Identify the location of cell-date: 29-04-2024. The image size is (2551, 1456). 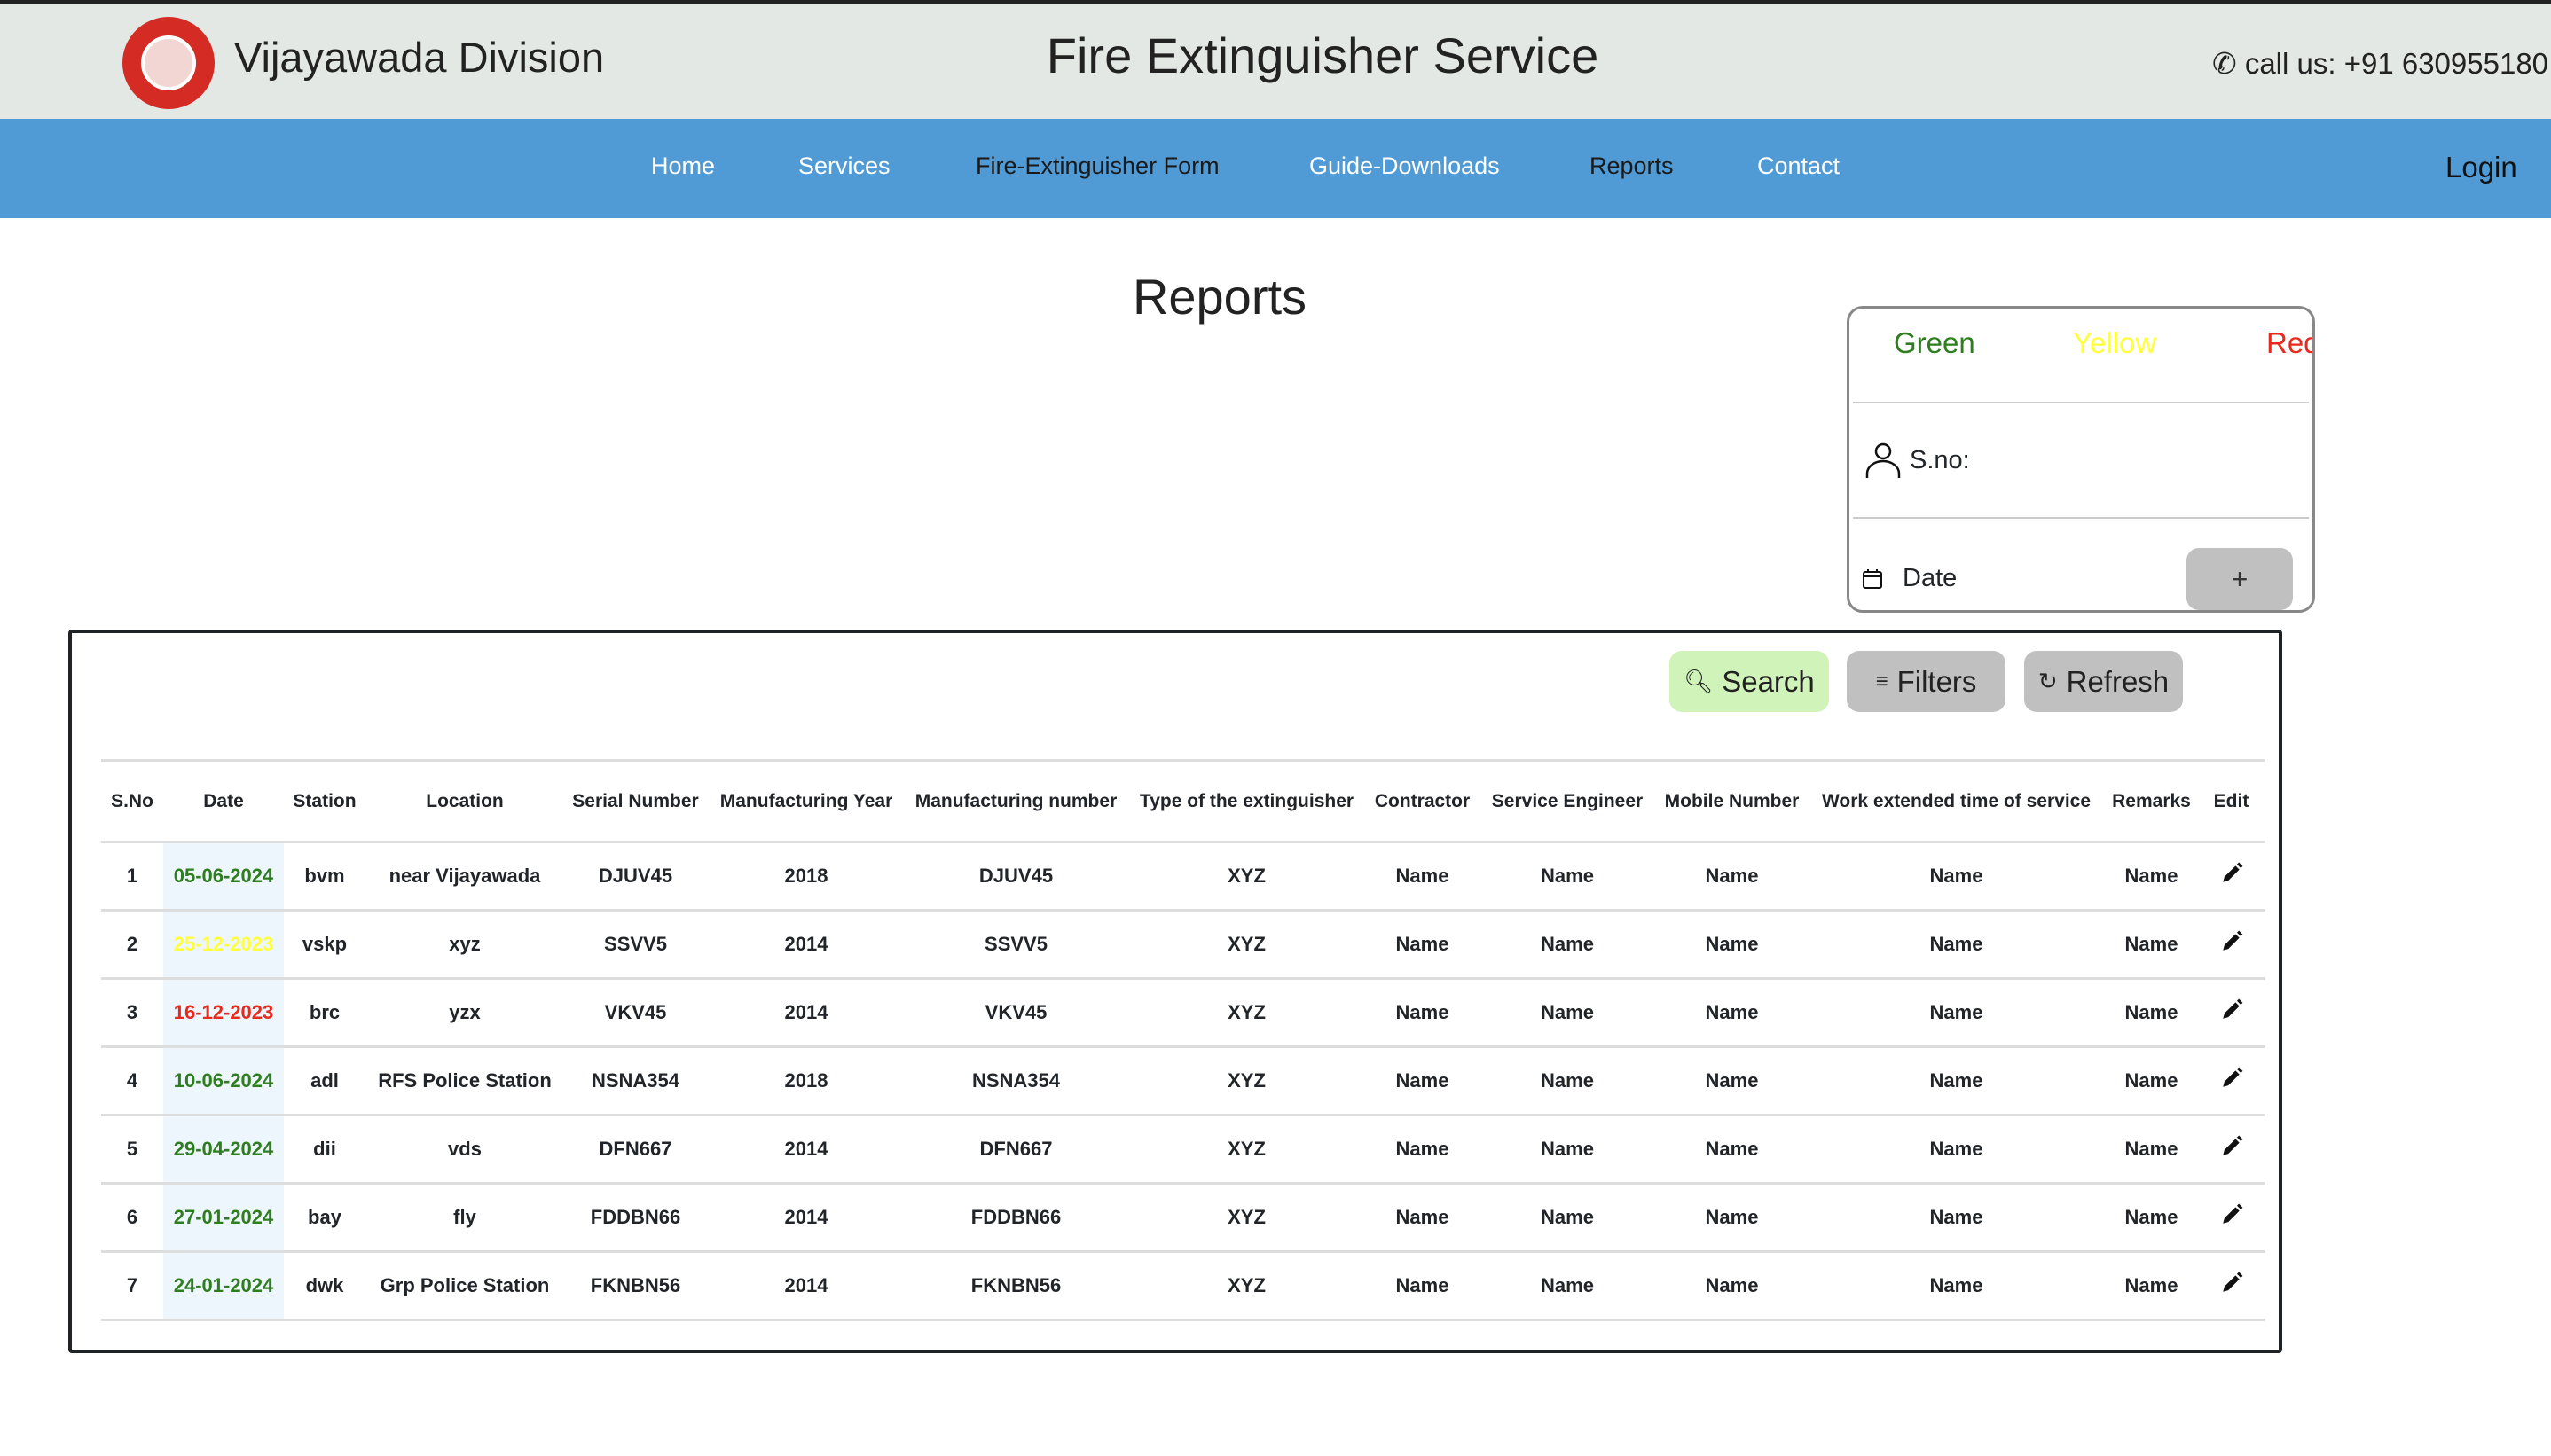
(223, 1150).